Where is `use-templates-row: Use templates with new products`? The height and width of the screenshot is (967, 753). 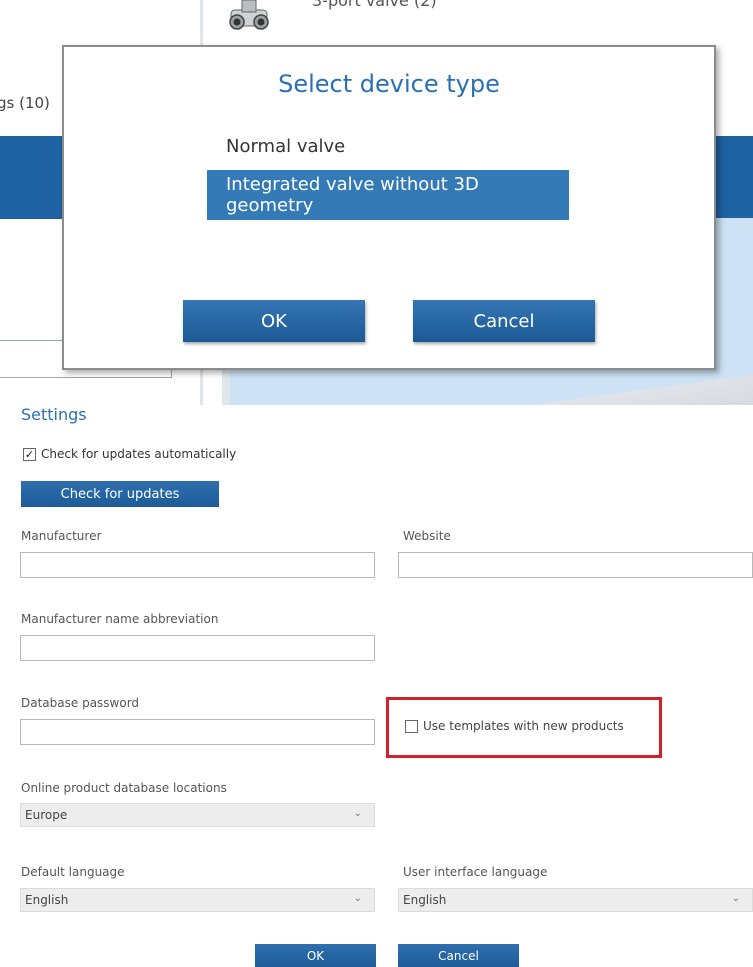
use-templates-row: Use templates with new products is located at coordinates (514, 726).